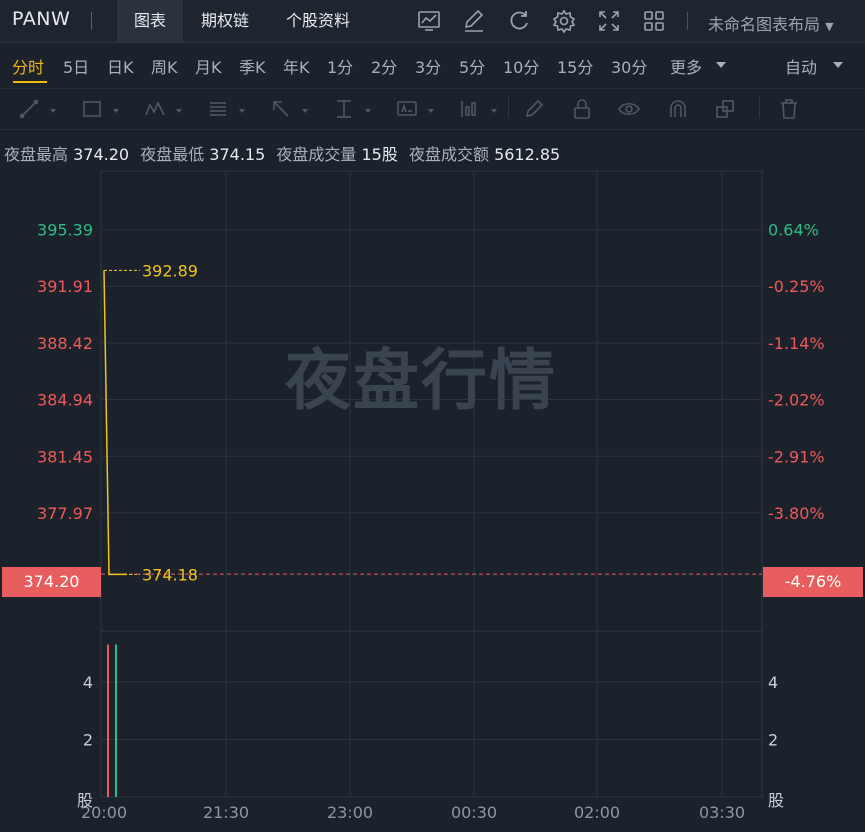  What do you see at coordinates (813, 582) in the screenshot?
I see `current-change-tag: -4.76%` at bounding box center [813, 582].